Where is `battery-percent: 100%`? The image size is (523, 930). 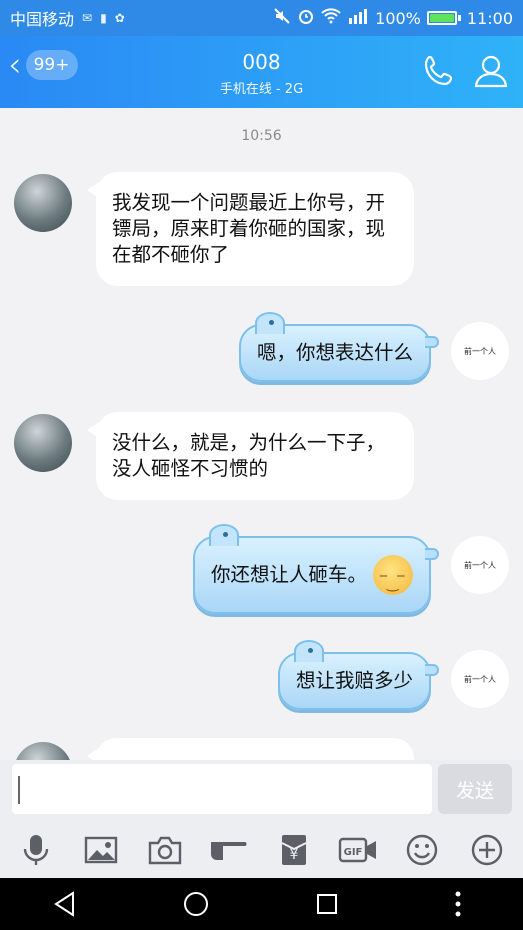 battery-percent: 100% is located at coordinates (398, 18).